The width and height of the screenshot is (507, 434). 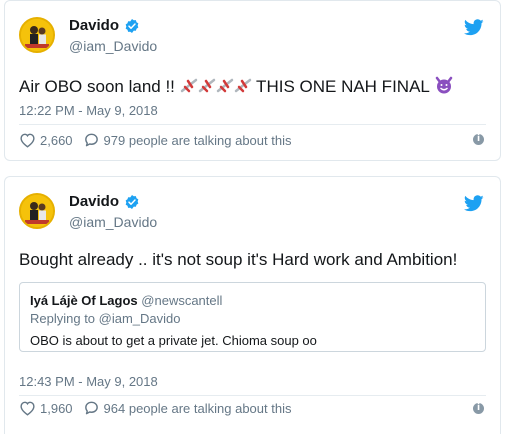 I want to click on reply-button: 979 people are talking about this, so click(x=187, y=140).